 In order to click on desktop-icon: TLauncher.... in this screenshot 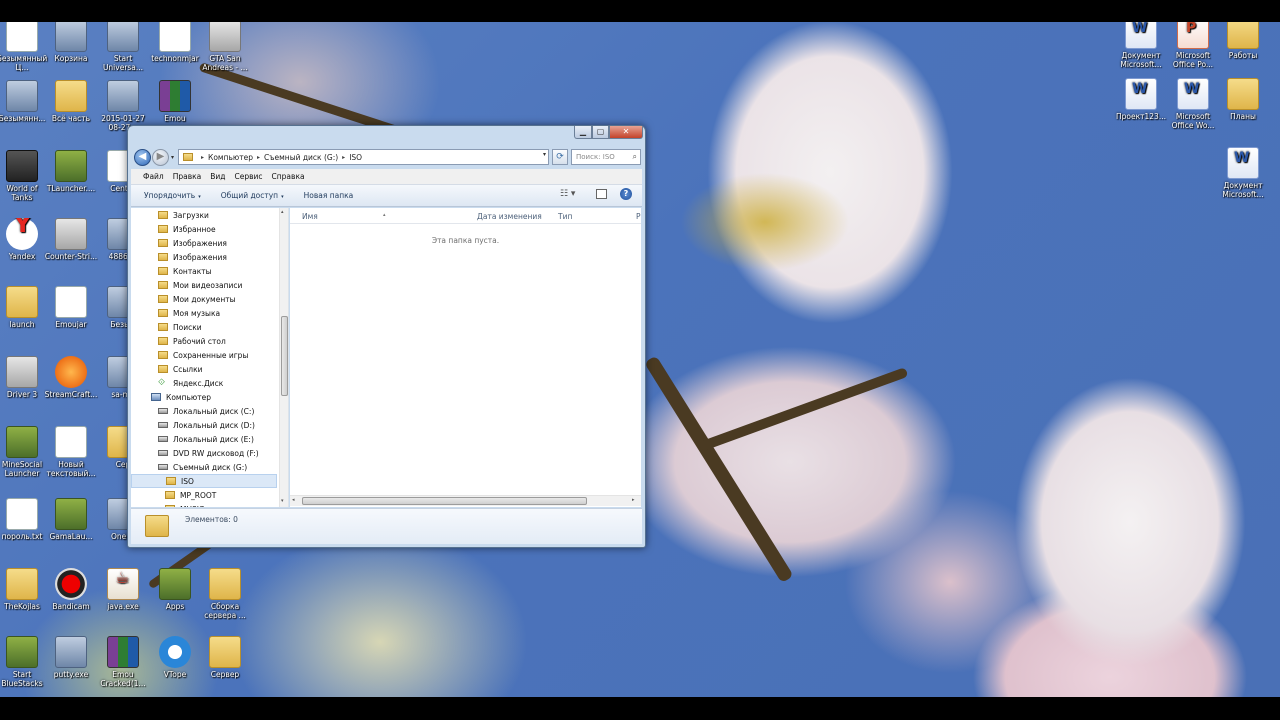, I will do `click(71, 171)`.